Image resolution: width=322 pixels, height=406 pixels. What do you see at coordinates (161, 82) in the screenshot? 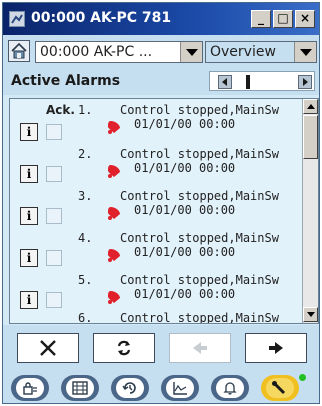
I see `alarms-header: Active Alarms` at bounding box center [161, 82].